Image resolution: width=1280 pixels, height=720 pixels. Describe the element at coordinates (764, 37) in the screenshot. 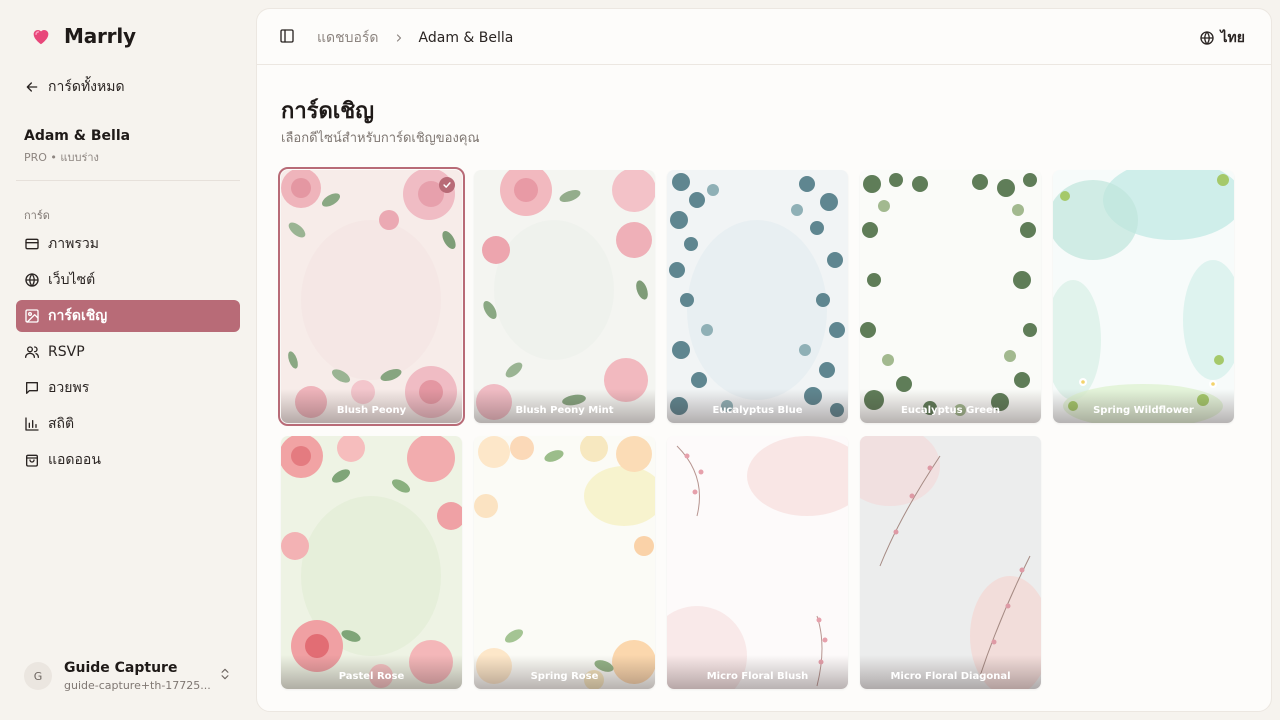

I see `top-bar: แดชบอร์ด Adam & Bella ไทย` at that location.